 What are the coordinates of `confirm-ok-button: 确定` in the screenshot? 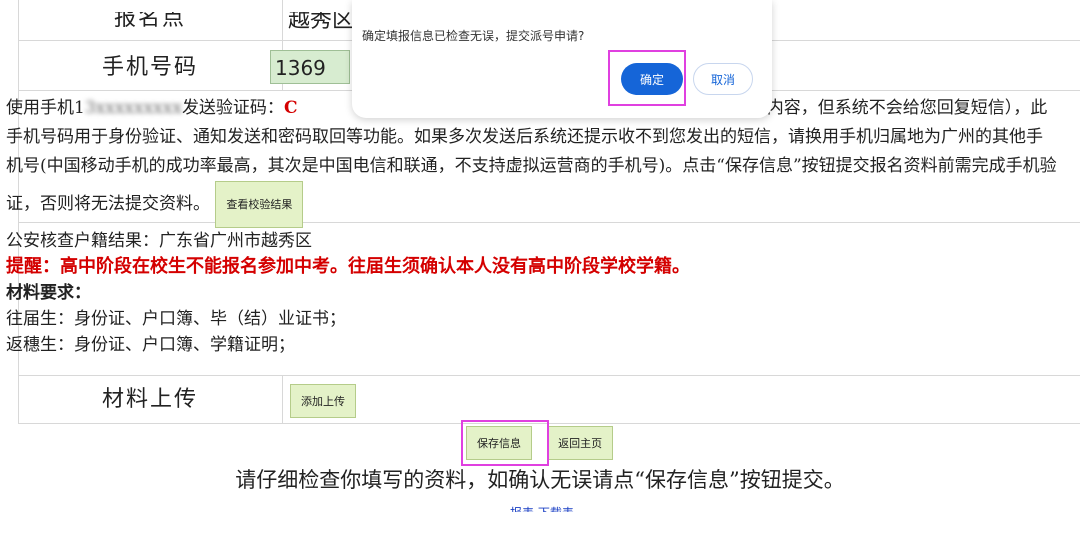 It's located at (652, 79).